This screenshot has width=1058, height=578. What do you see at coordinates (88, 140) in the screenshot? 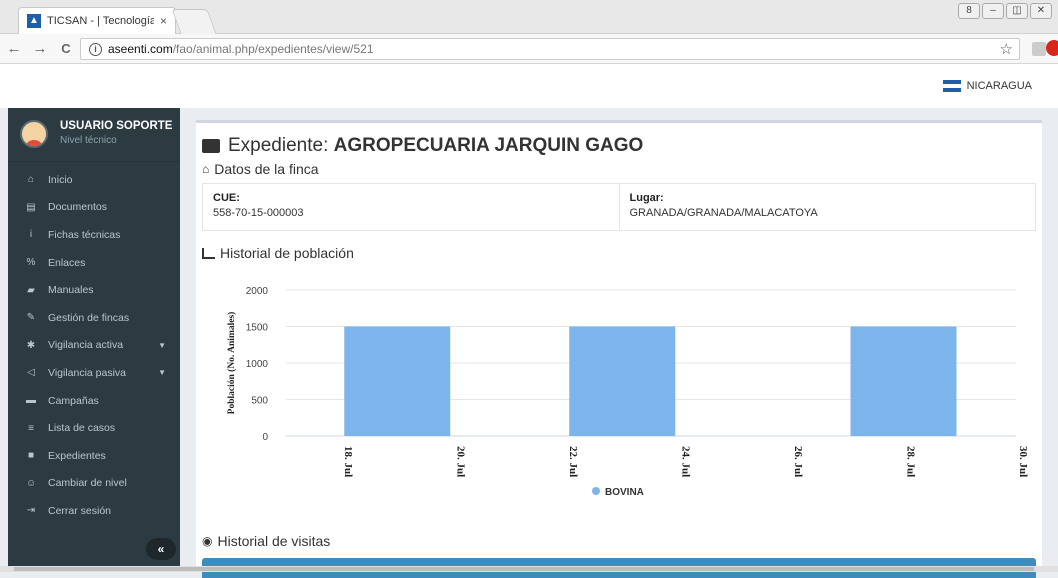
I see `user-level: Nivel técnico` at bounding box center [88, 140].